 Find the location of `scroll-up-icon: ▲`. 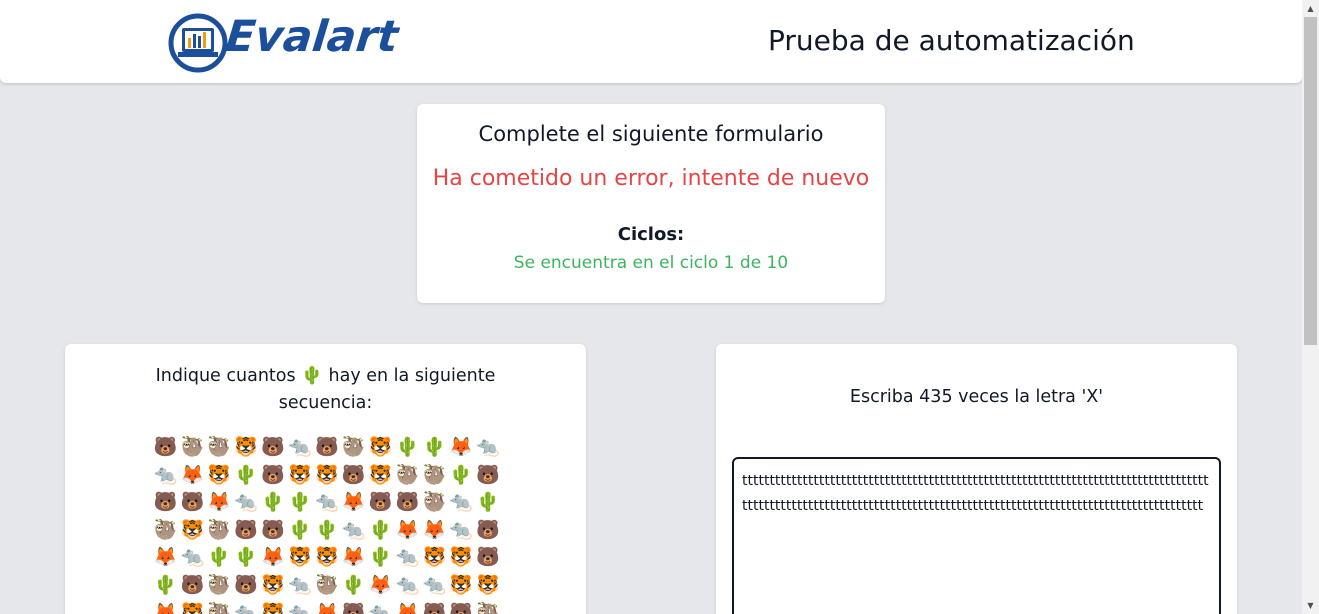

scroll-up-icon: ▲ is located at coordinates (1310, 8).